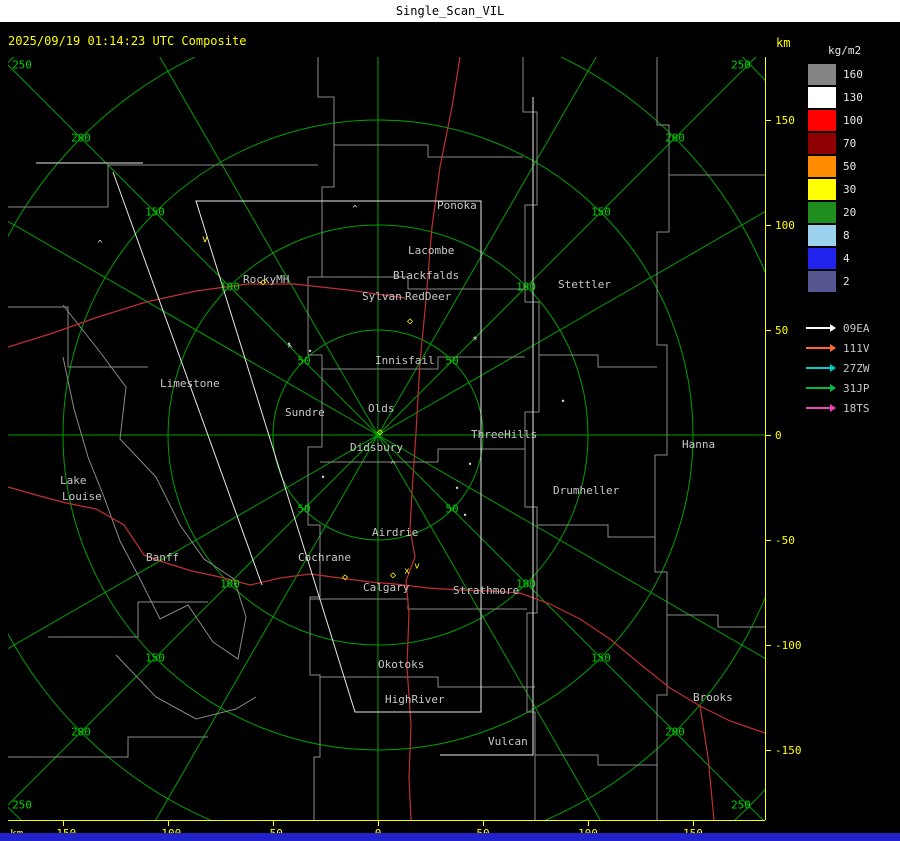  I want to click on title-bar: Single_Scan_VIL, so click(450, 11).